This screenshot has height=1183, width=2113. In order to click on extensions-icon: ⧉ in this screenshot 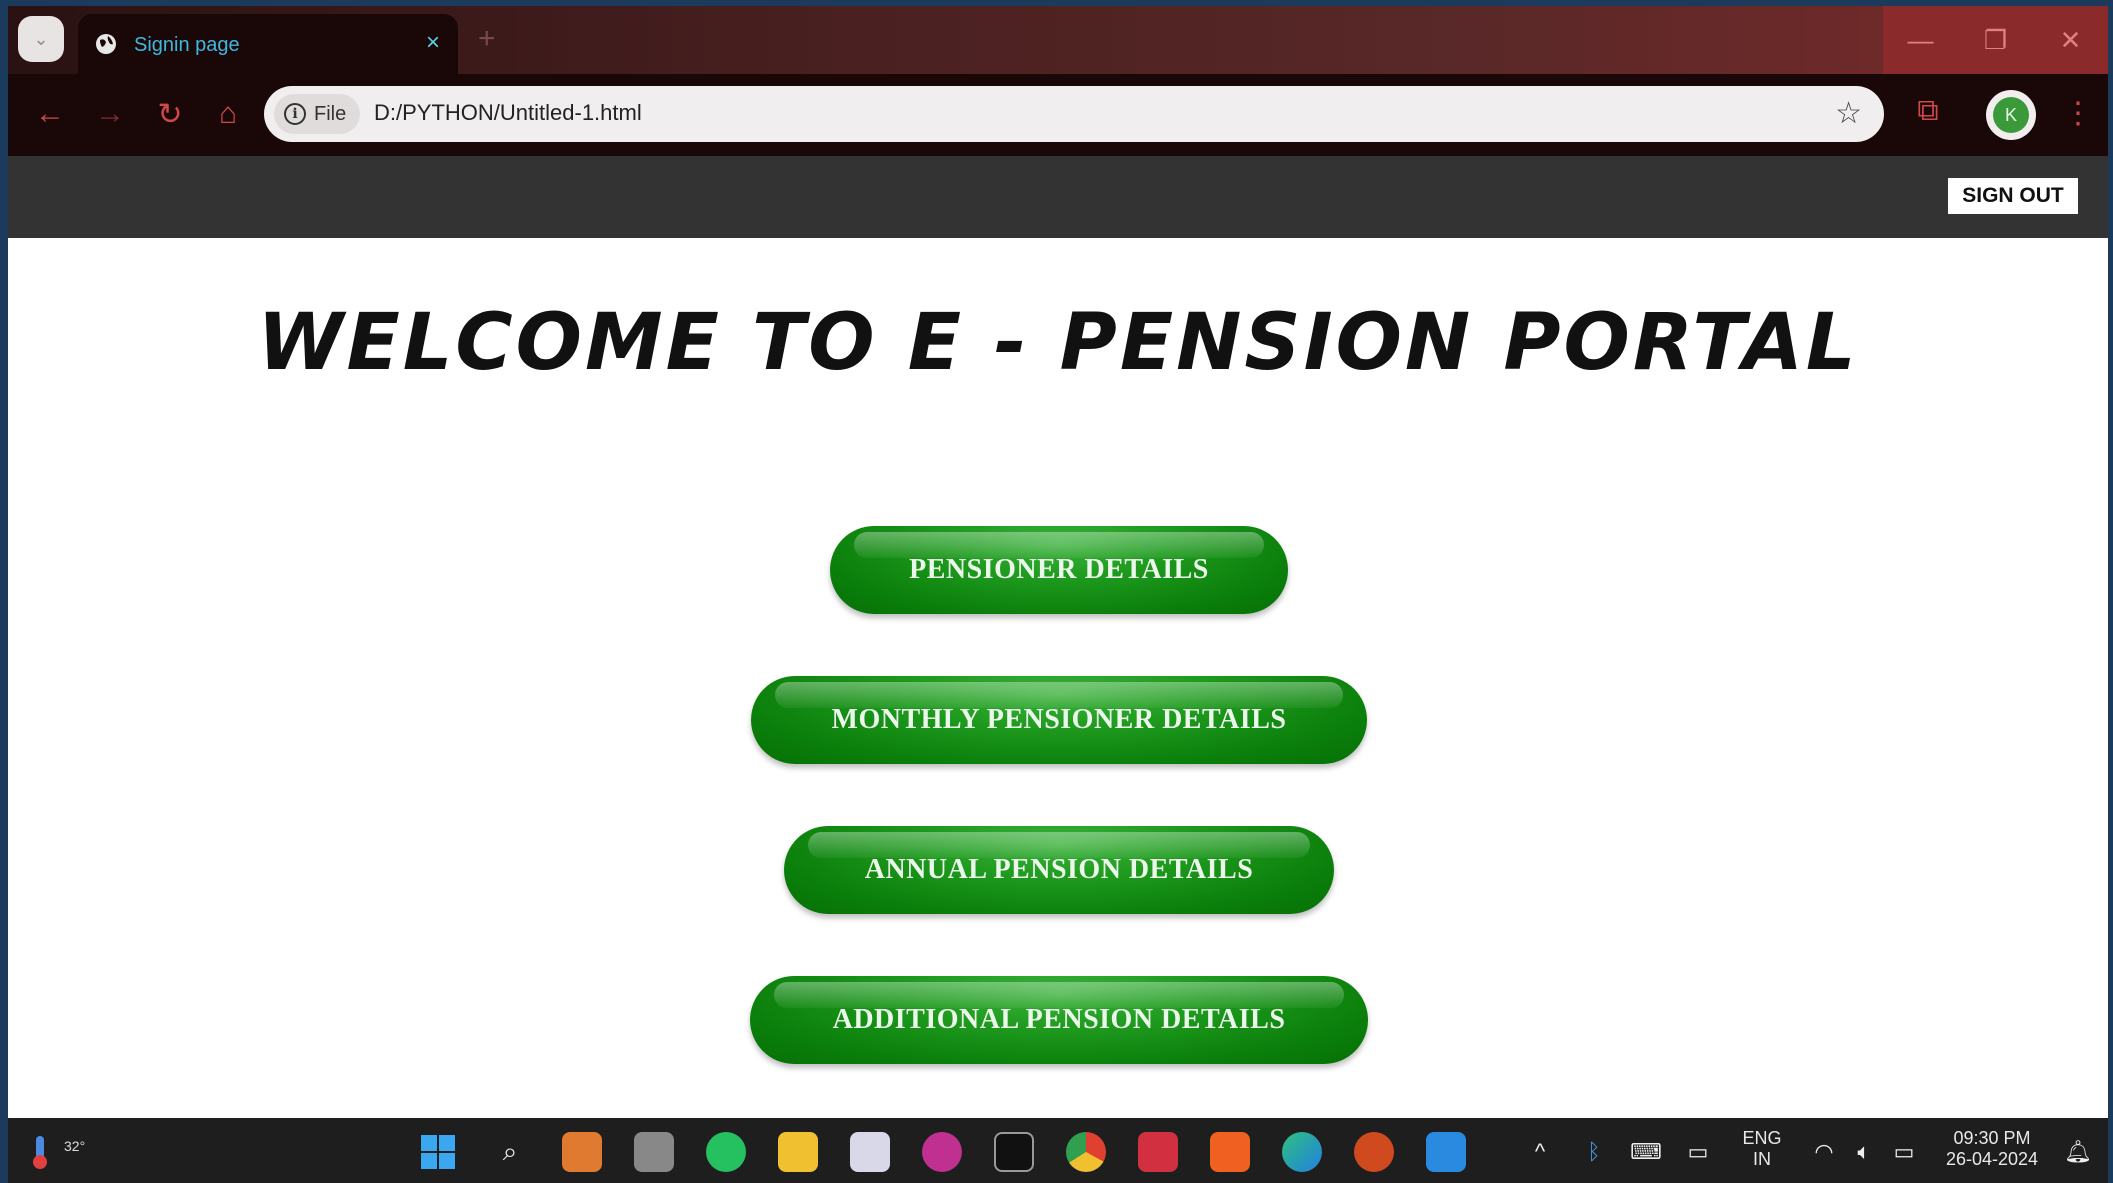, I will do `click(1928, 114)`.